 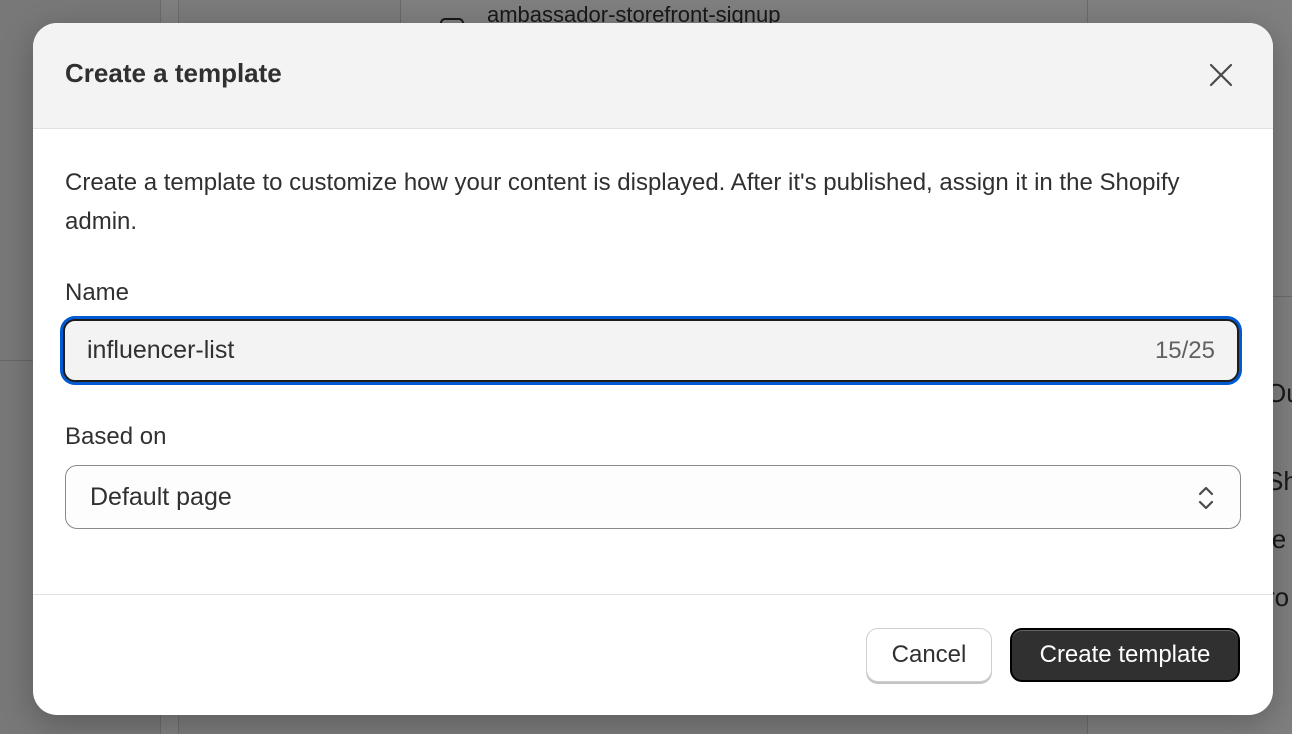 I want to click on close-icon, so click(x=1221, y=75).